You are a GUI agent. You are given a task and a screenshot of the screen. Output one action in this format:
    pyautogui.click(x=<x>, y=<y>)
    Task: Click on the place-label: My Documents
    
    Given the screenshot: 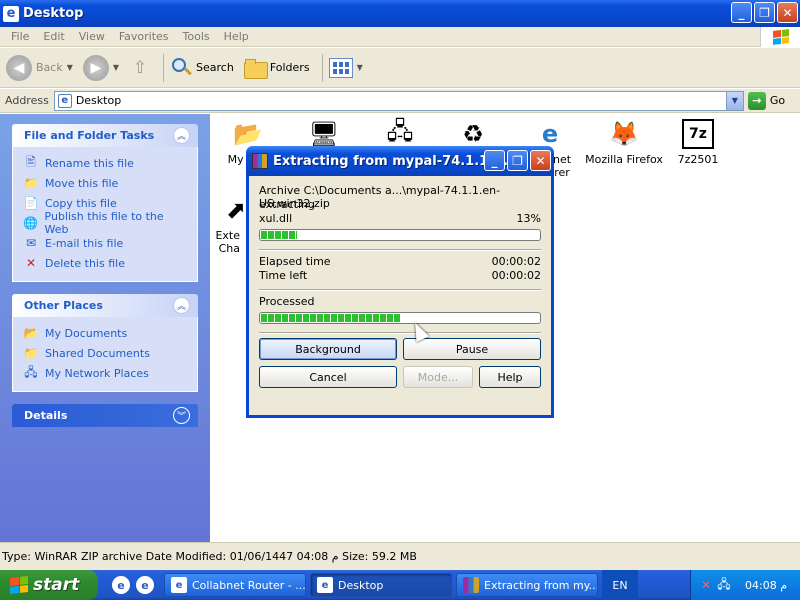 What is the action you would take?
    pyautogui.click(x=86, y=333)
    